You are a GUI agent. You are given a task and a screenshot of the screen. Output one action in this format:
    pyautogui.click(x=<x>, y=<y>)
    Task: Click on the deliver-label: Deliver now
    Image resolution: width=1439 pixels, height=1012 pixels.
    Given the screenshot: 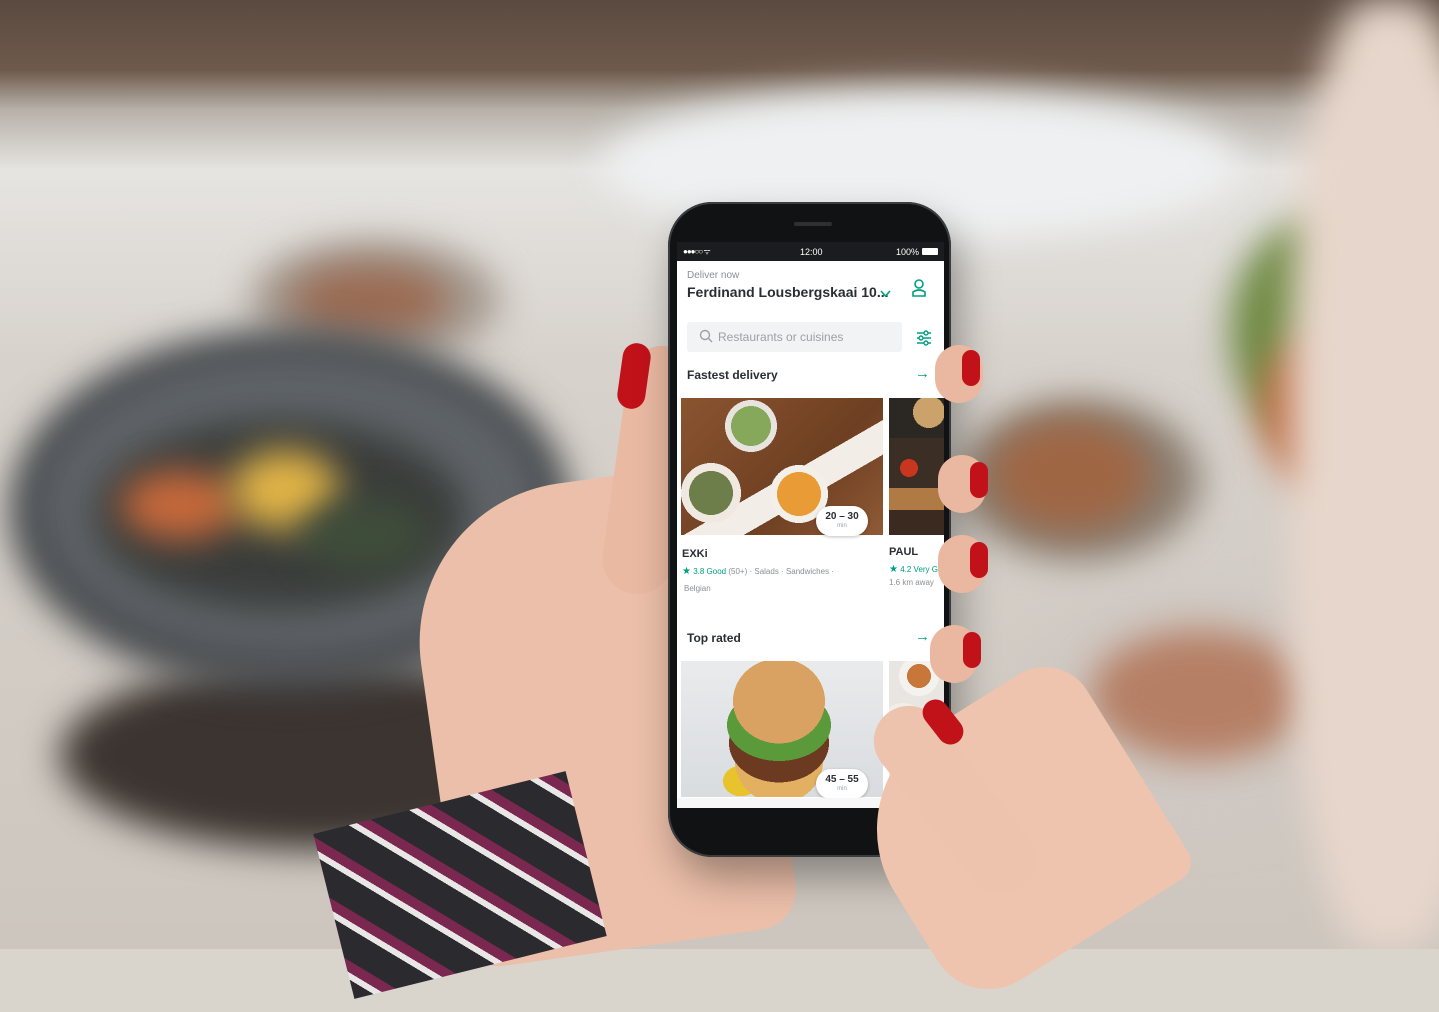 What is the action you would take?
    pyautogui.click(x=713, y=275)
    